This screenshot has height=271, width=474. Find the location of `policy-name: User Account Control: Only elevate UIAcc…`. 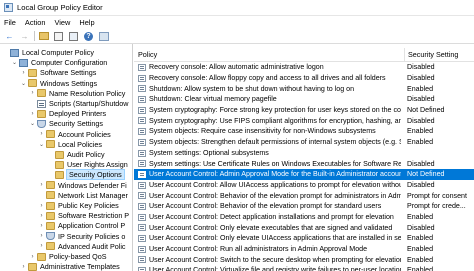

policy-name: User Account Control: Only elevate UIAcc… is located at coordinates (275, 238).